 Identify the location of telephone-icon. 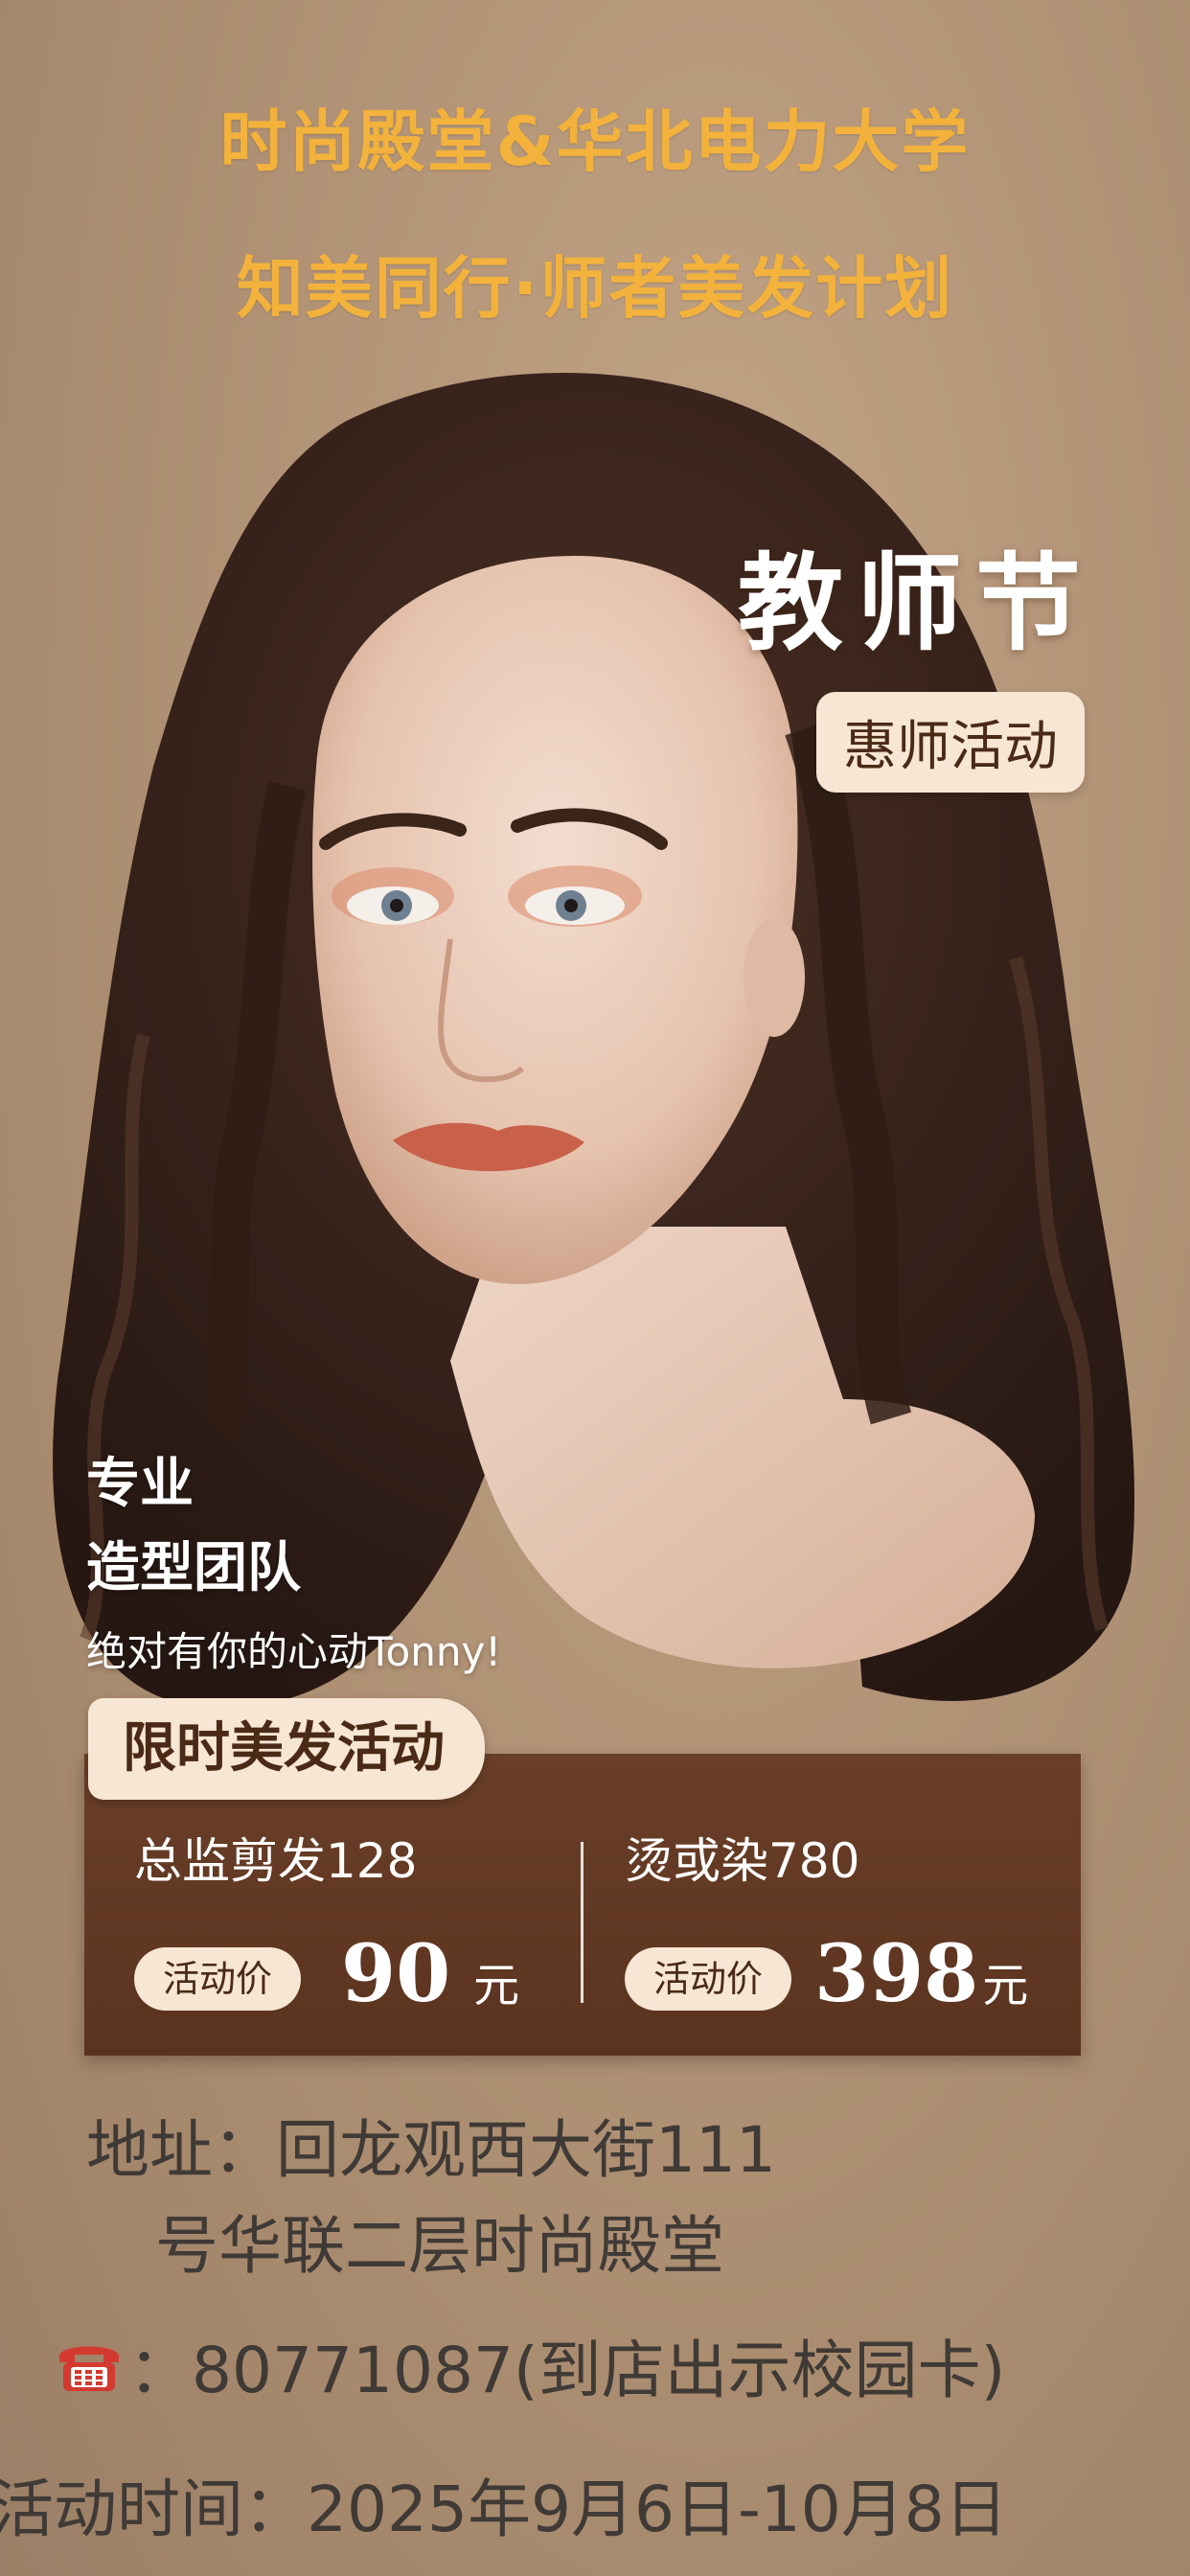
(89, 2368).